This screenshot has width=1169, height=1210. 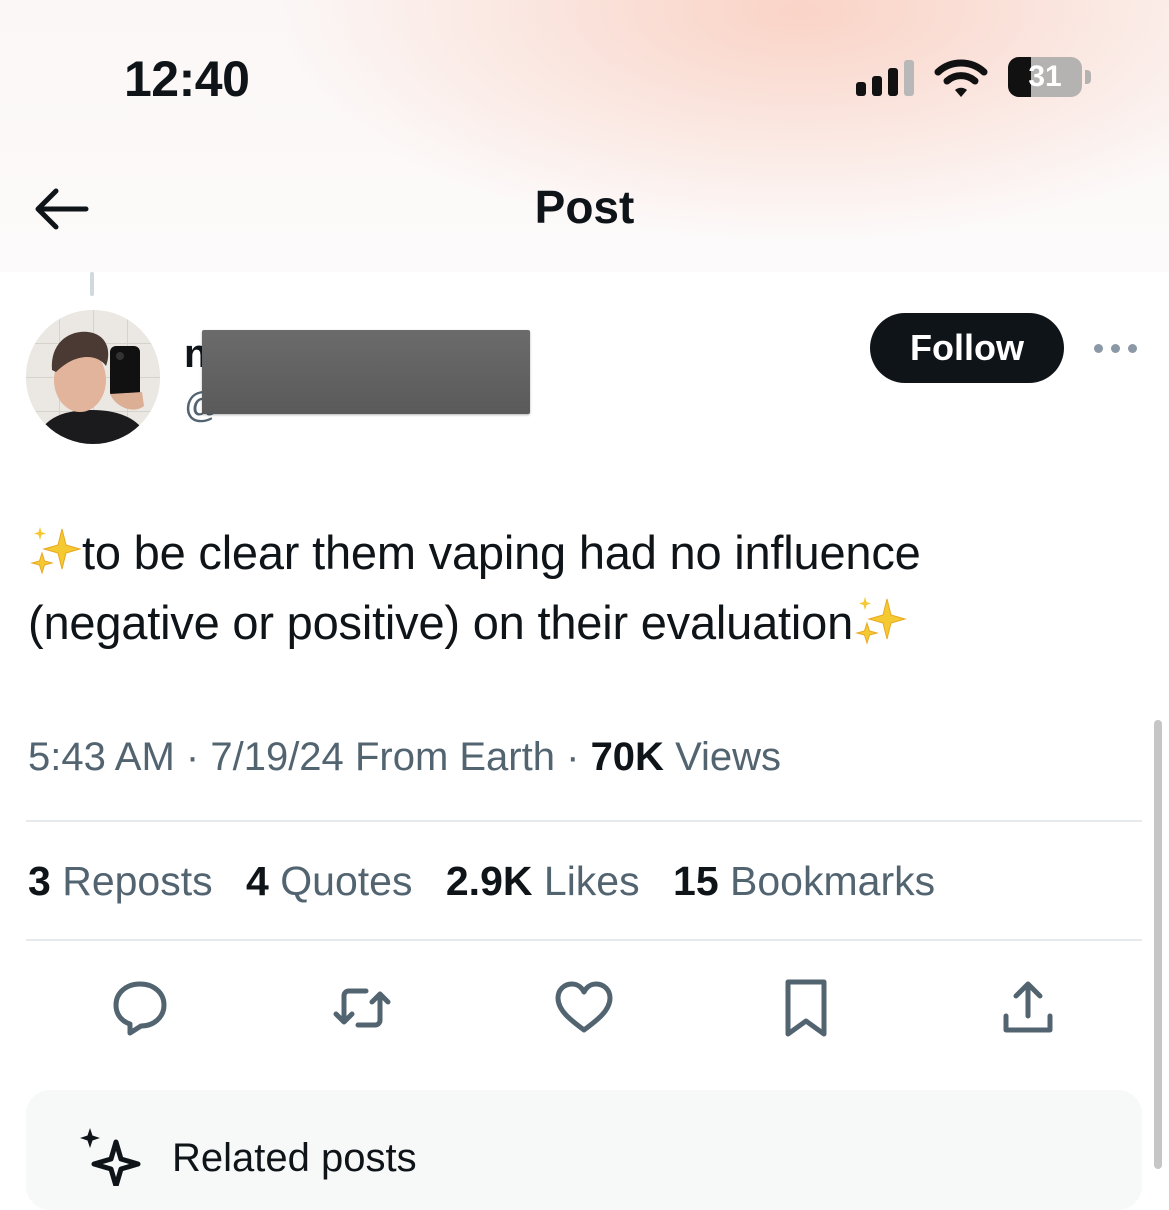 What do you see at coordinates (885, 78) in the screenshot?
I see `cellular-signal-icon` at bounding box center [885, 78].